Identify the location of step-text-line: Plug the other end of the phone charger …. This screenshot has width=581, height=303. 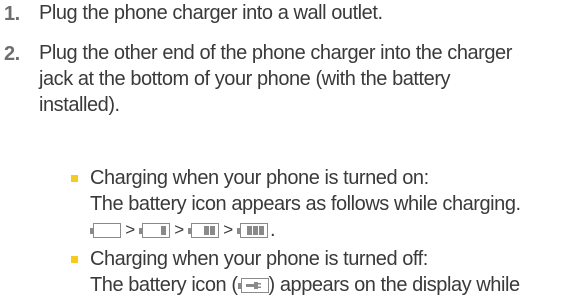
(275, 53).